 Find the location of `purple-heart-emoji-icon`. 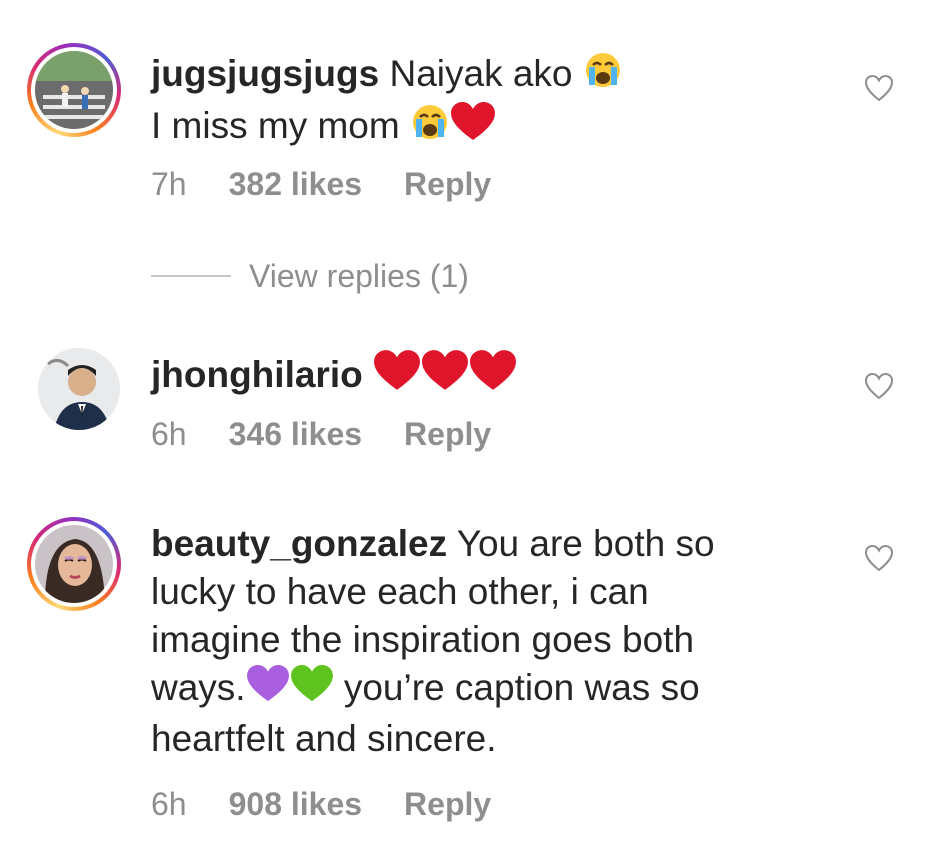

purple-heart-emoji-icon is located at coordinates (268, 690).